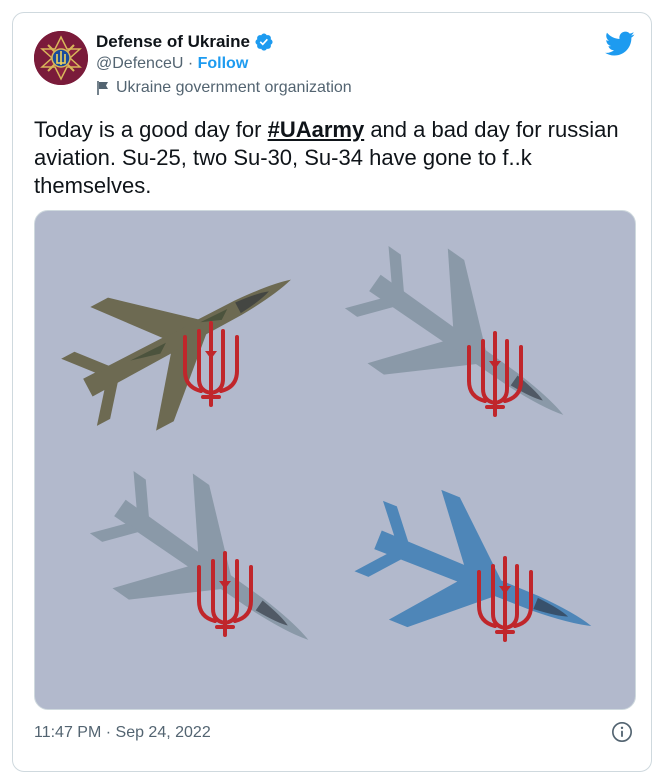  Describe the element at coordinates (173, 42) in the screenshot. I see `author-name: Defense of Ukraine` at that location.